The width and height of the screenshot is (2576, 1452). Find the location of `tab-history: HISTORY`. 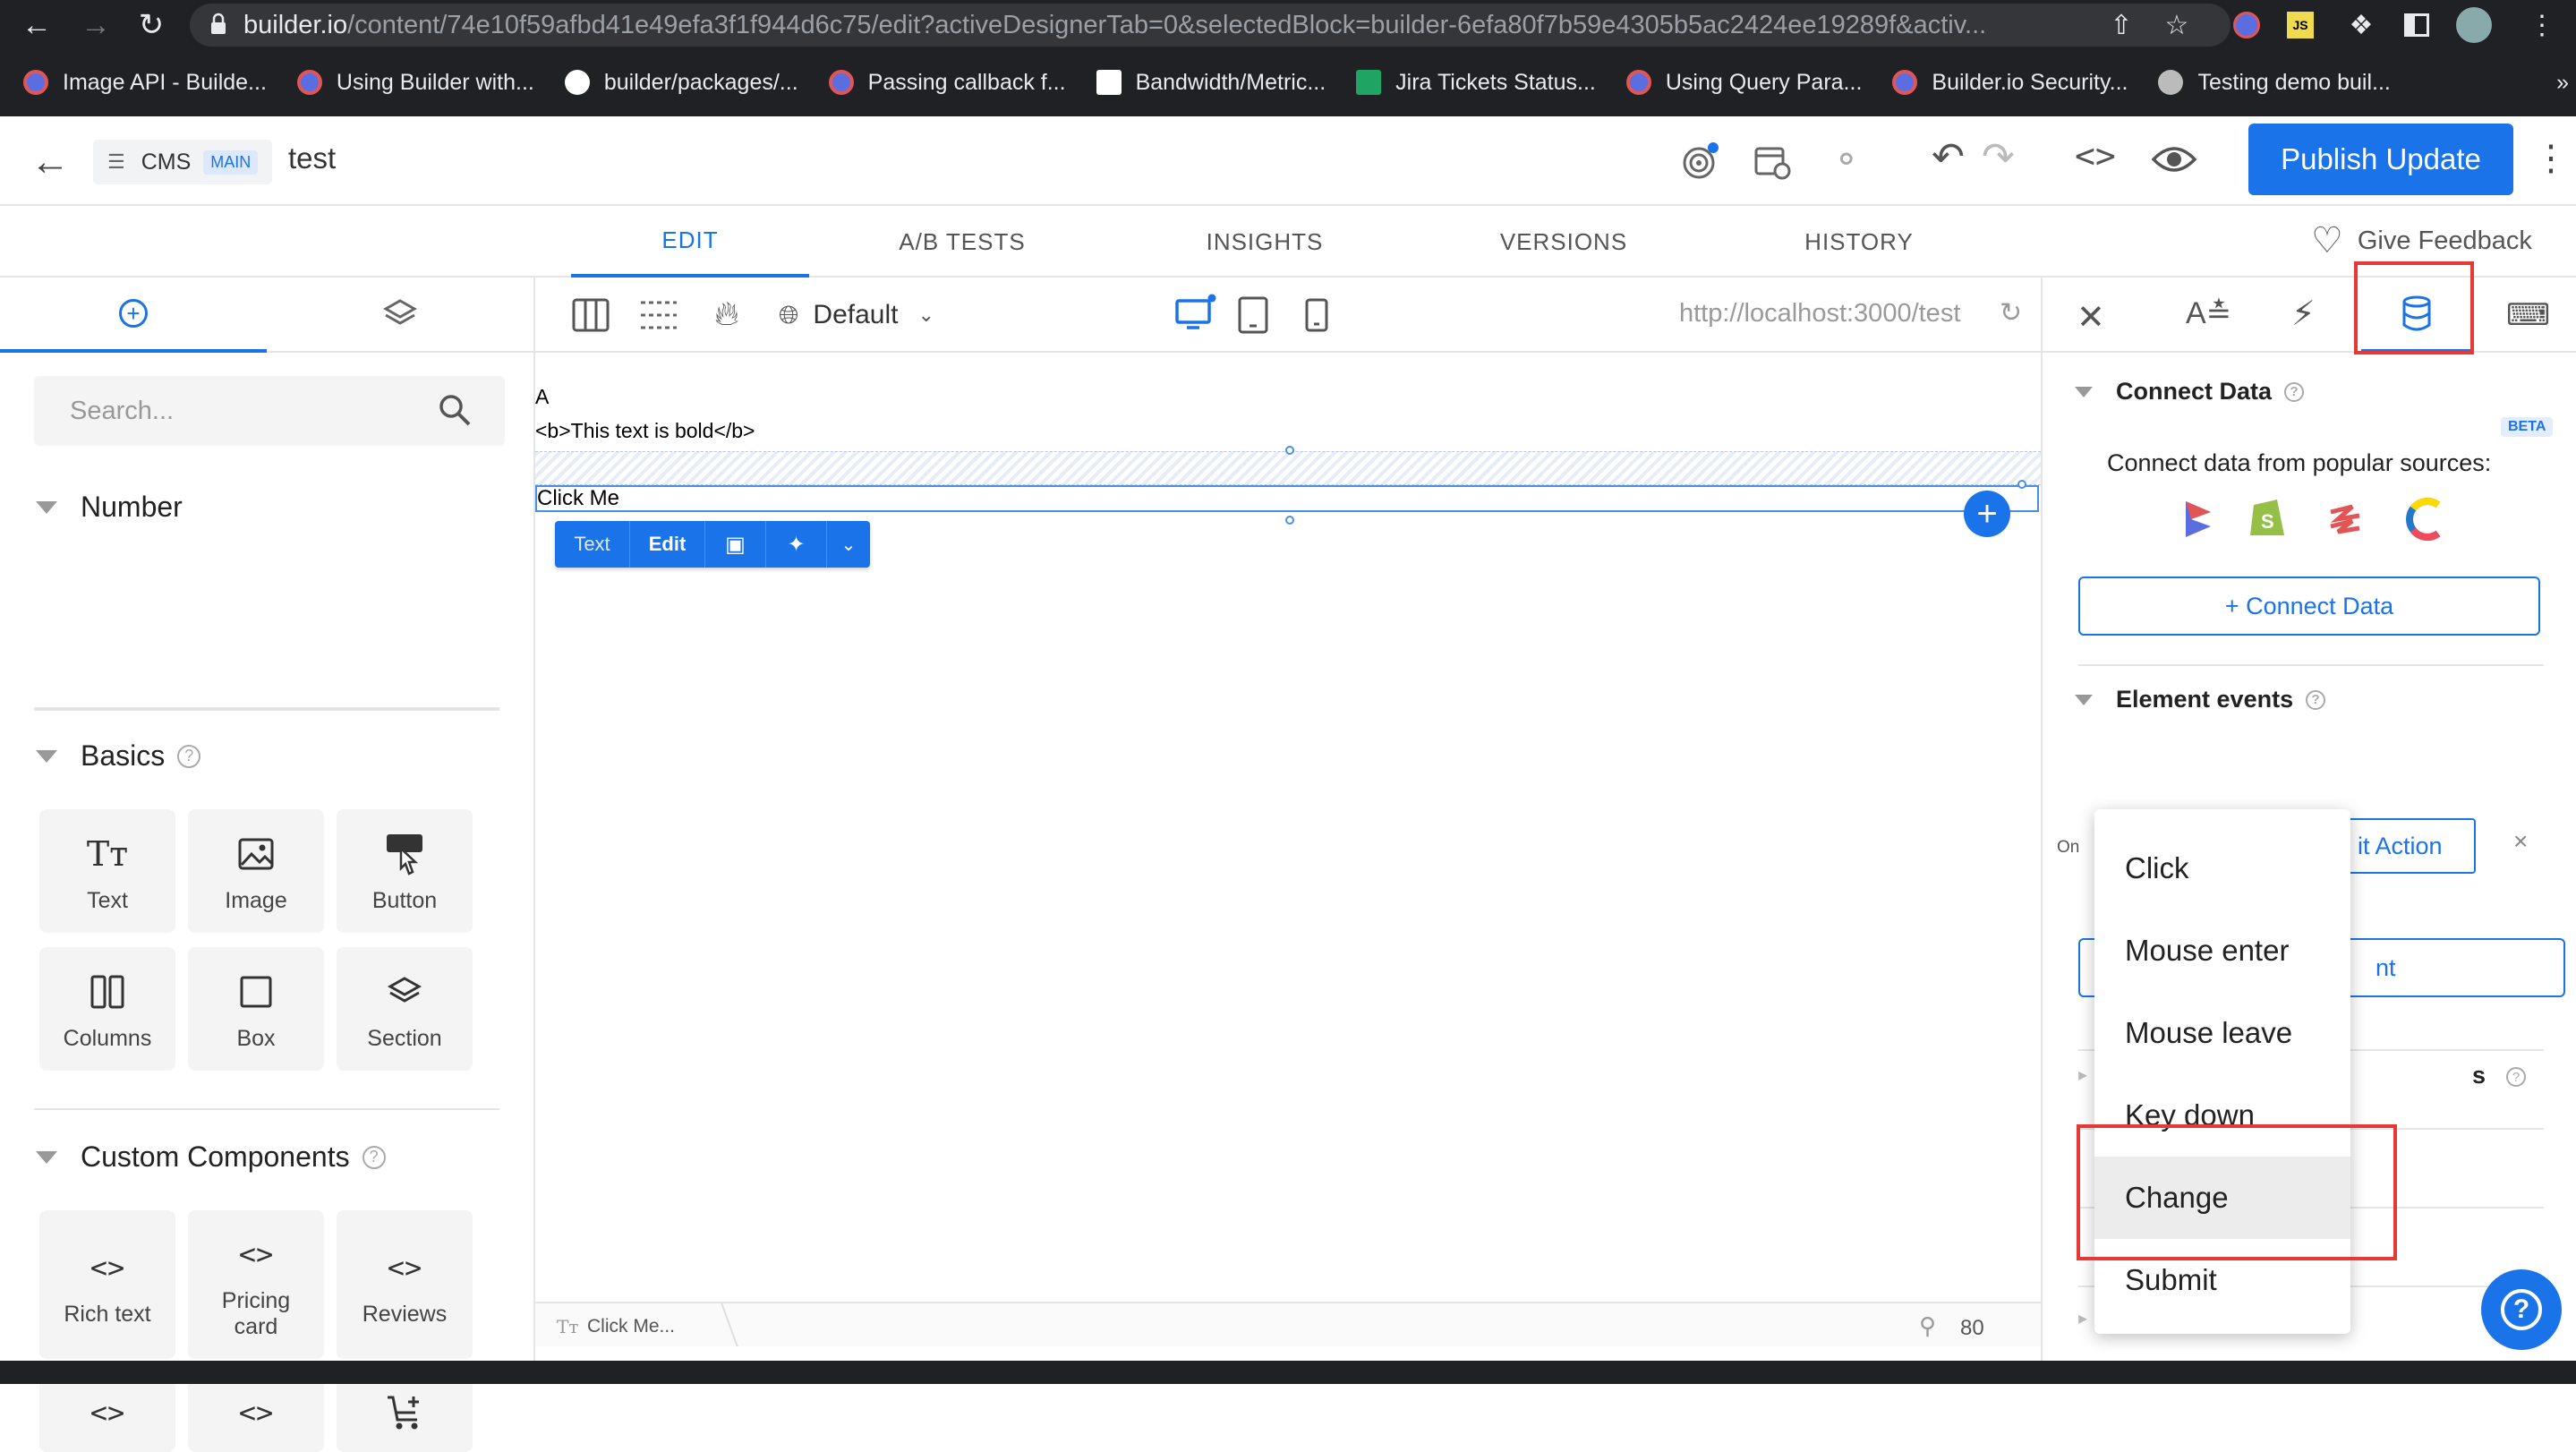

tab-history: HISTORY is located at coordinates (1859, 242).